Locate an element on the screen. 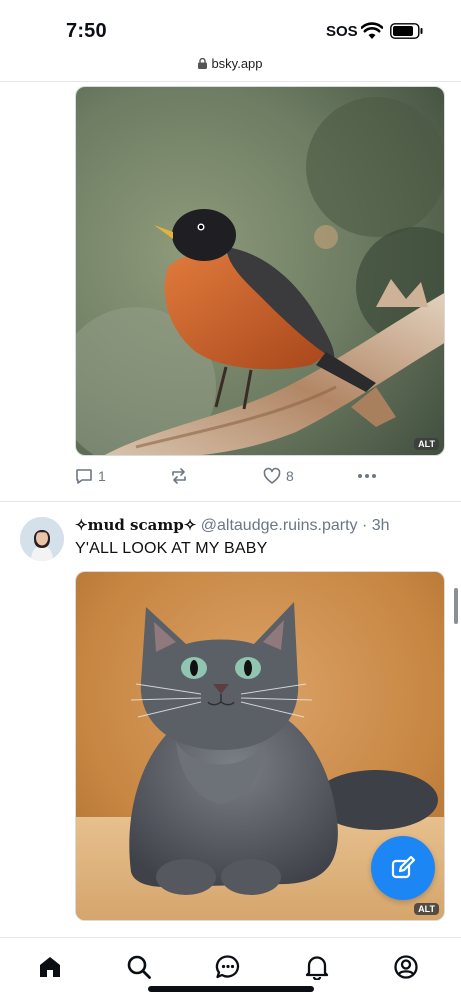 The width and height of the screenshot is (461, 1000). avatar-image is located at coordinates (42, 539).